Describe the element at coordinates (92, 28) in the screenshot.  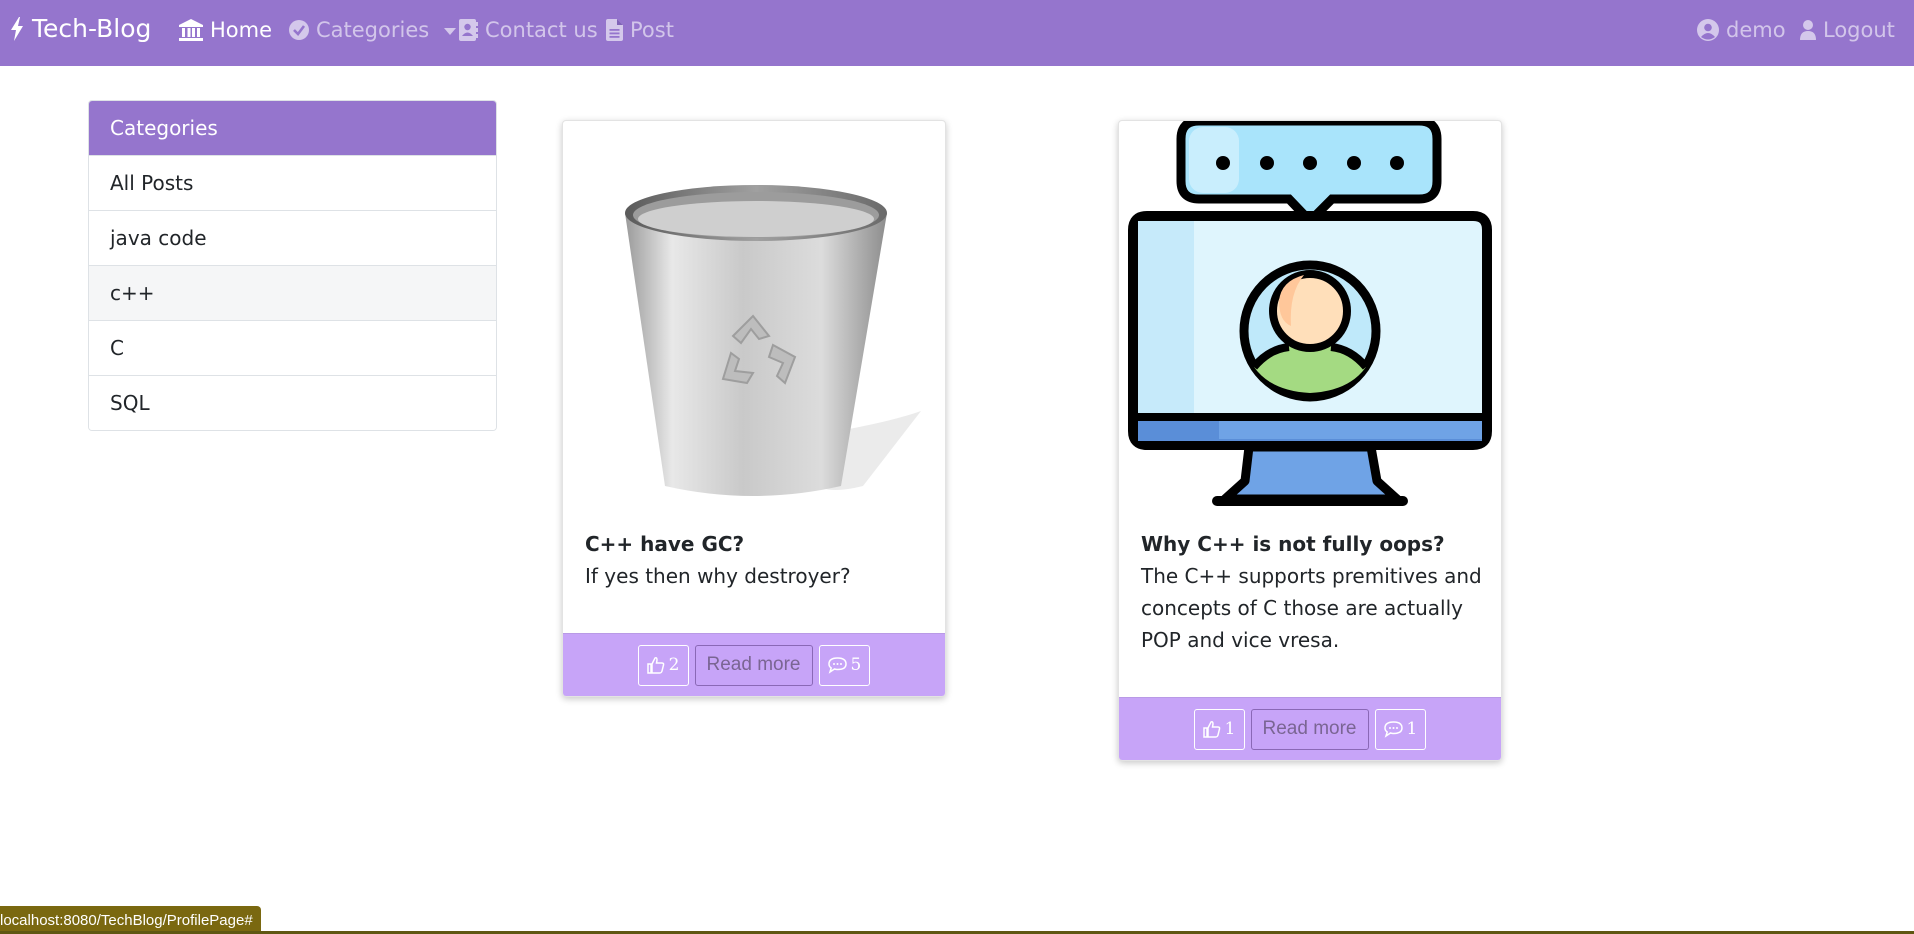
I see `brand-name: Tech-Blog` at that location.